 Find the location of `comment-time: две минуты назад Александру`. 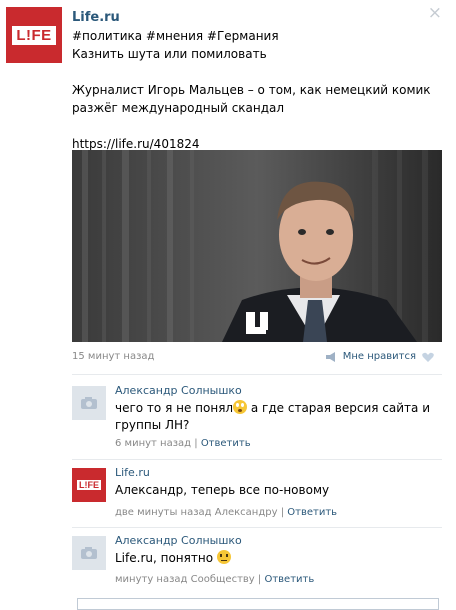

comment-time: две минуты назад Александру is located at coordinates (196, 512).